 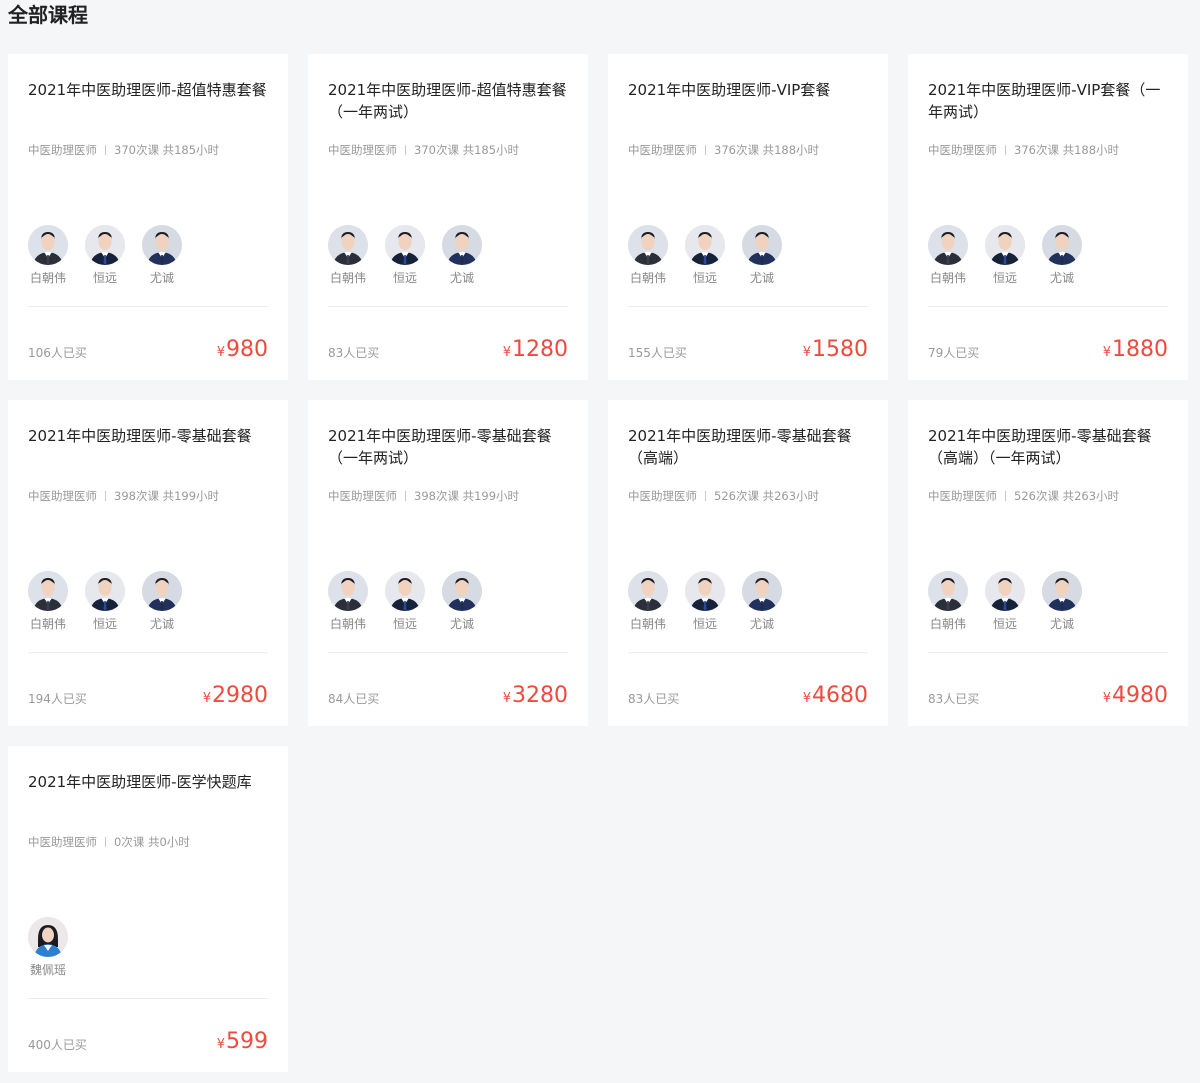 What do you see at coordinates (467, 496) in the screenshot?
I see `course-lessons: 398次课 共199小时` at bounding box center [467, 496].